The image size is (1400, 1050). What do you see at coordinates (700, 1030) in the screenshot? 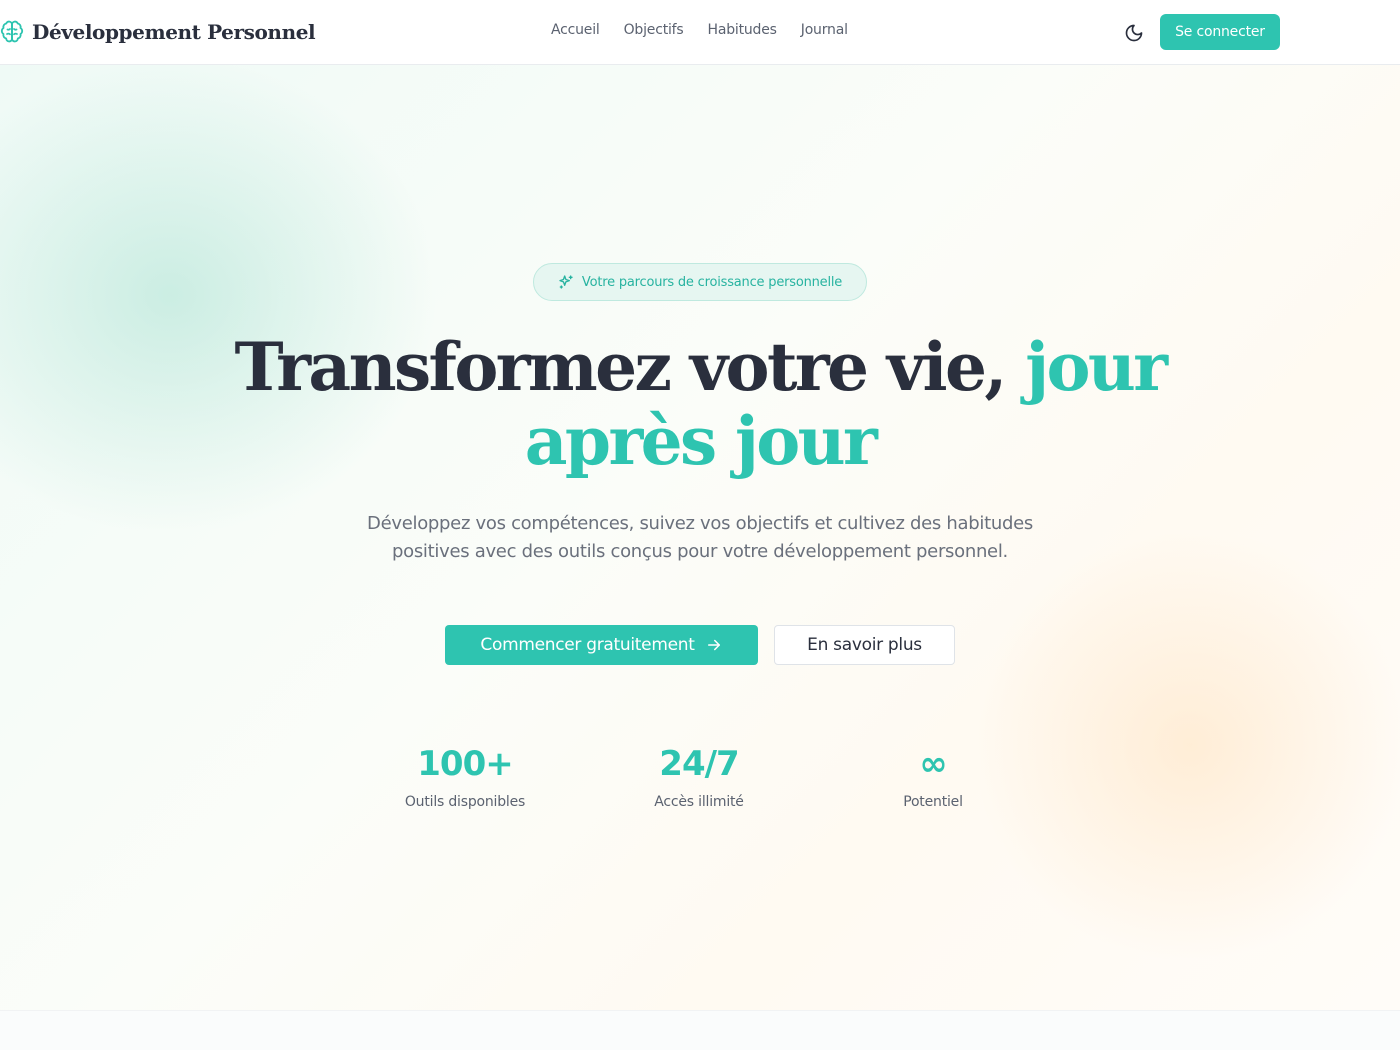
I see `next-section-edge` at bounding box center [700, 1030].